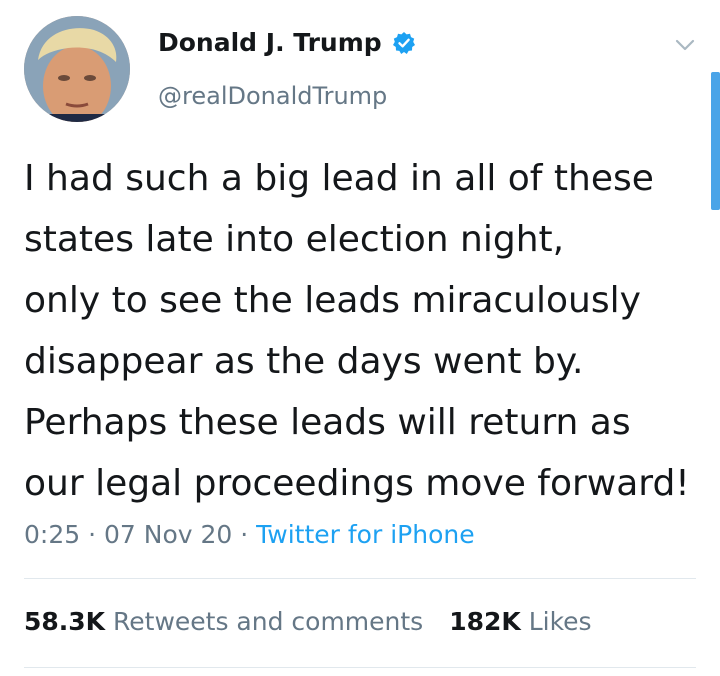 This screenshot has width=720, height=676. I want to click on tweet-line: only to see the leads miraculously, so click(332, 300).